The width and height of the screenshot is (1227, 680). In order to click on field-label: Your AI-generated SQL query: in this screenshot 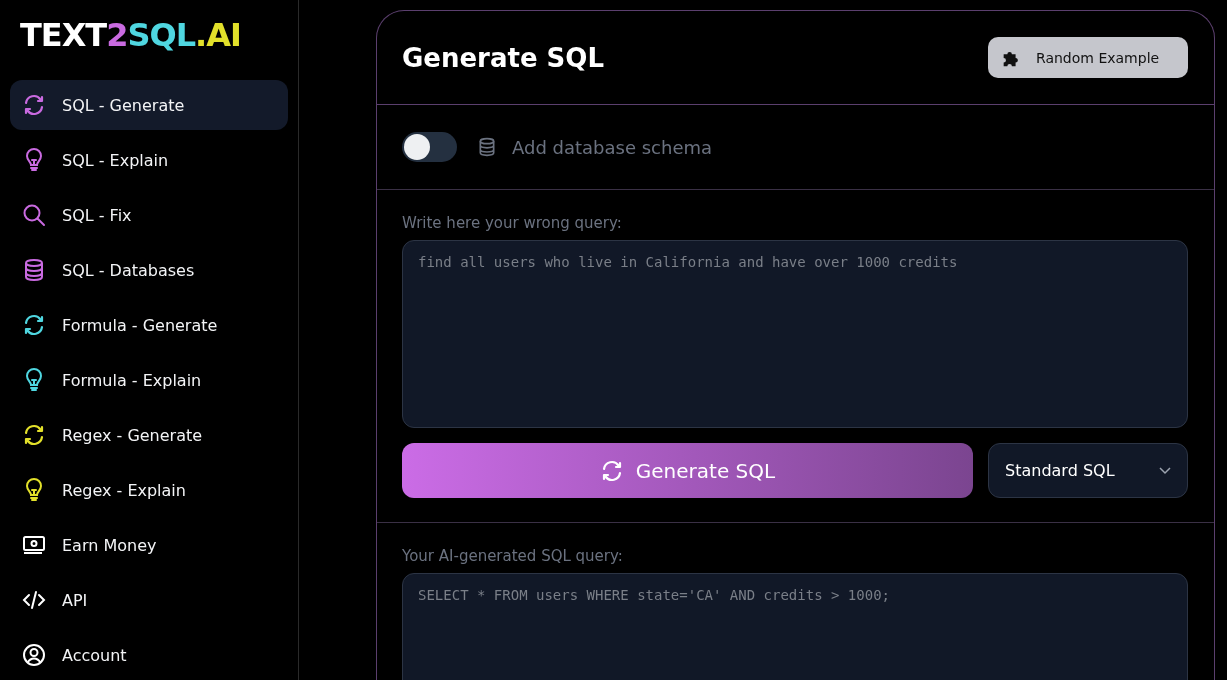, I will do `click(513, 556)`.